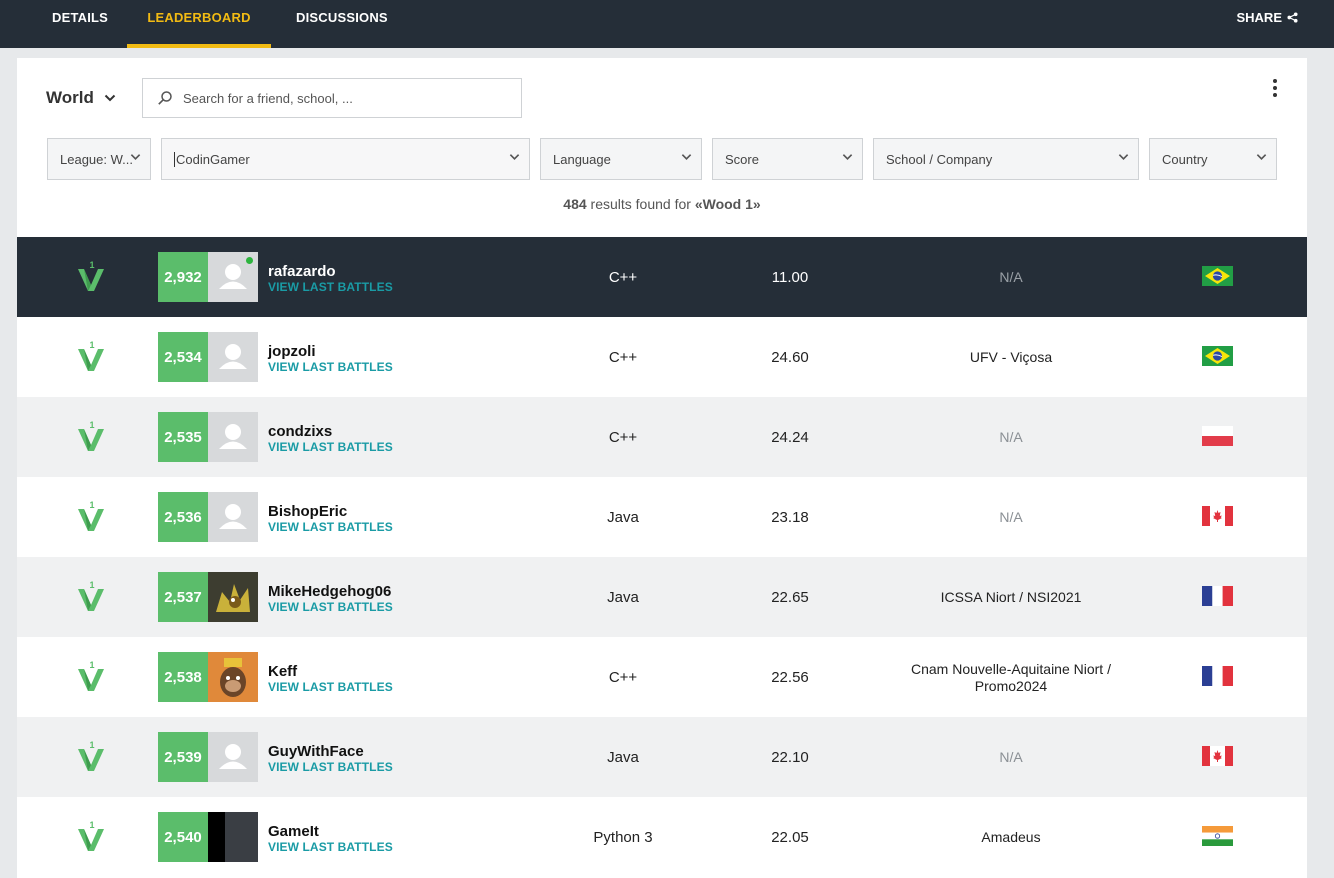 The image size is (1334, 878). What do you see at coordinates (345, 159) in the screenshot?
I see `filter-codingamer: CodinGamer` at bounding box center [345, 159].